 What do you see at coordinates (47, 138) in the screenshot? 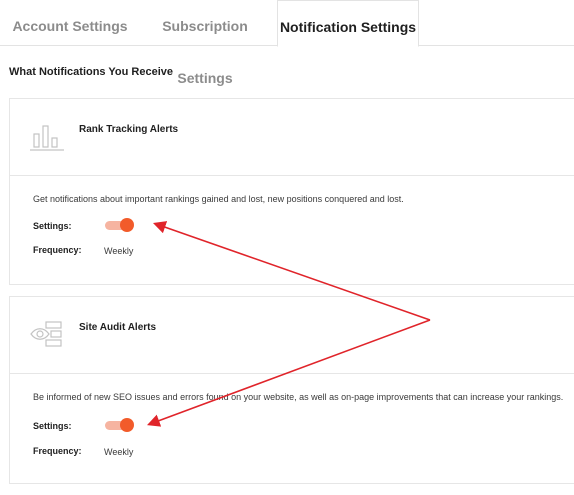
I see `bar-chart-icon` at bounding box center [47, 138].